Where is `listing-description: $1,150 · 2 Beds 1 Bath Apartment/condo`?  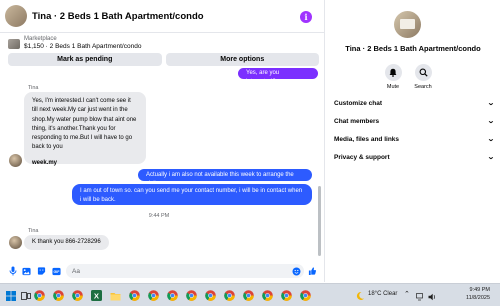 listing-description: $1,150 · 2 Beds 1 Bath Apartment/condo is located at coordinates (83, 46).